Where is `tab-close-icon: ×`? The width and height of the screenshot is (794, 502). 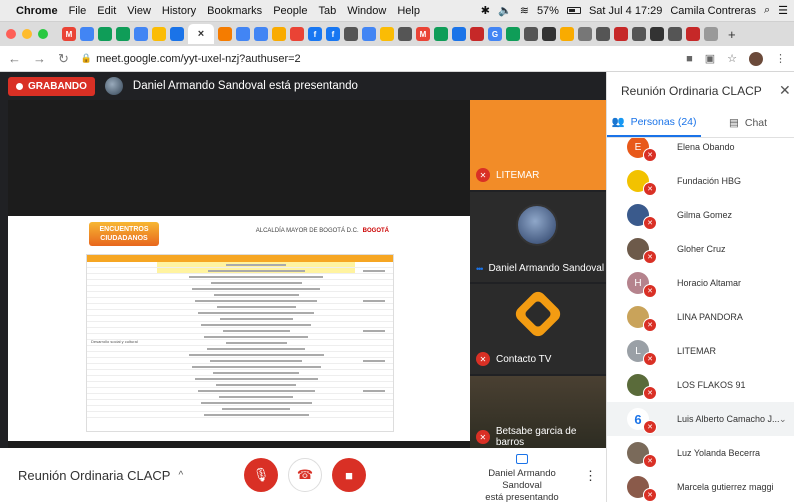 tab-close-icon: × is located at coordinates (201, 34).